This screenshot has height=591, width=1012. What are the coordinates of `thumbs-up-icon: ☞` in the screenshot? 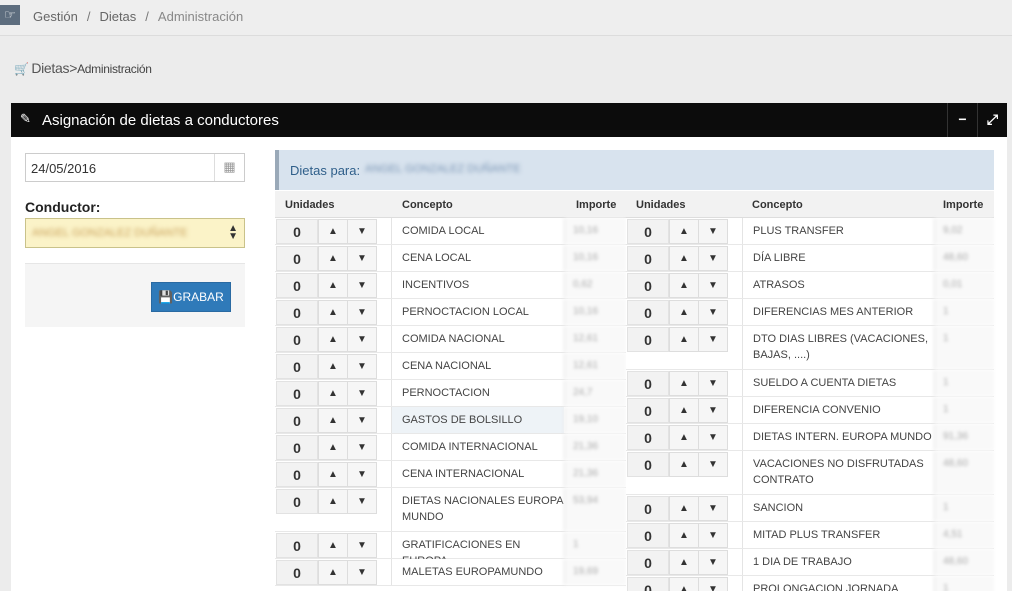 It's located at (10, 15).